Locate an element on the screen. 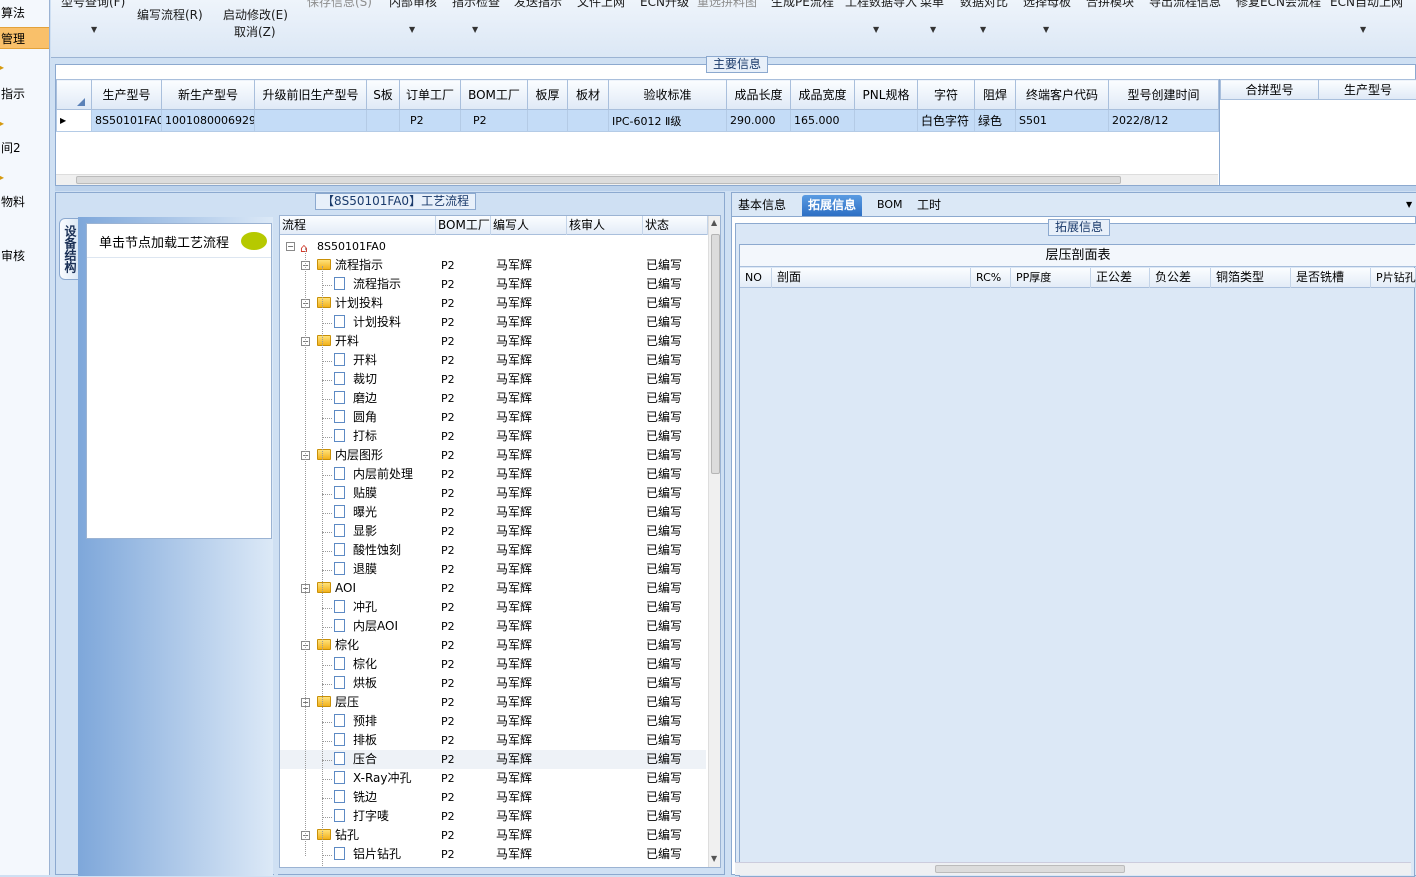 This screenshot has width=1416, height=877. col-header: 铜箔类型 is located at coordinates (1251, 278).